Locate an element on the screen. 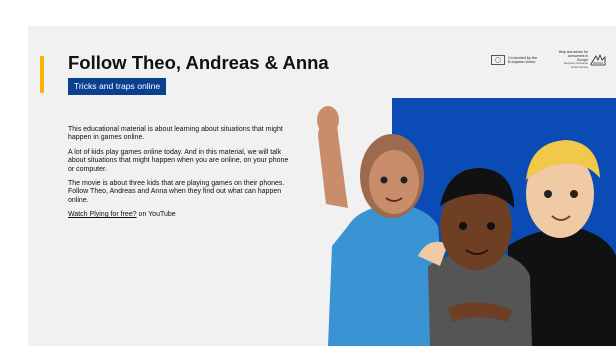  eu-flag-icon is located at coordinates (498, 60).